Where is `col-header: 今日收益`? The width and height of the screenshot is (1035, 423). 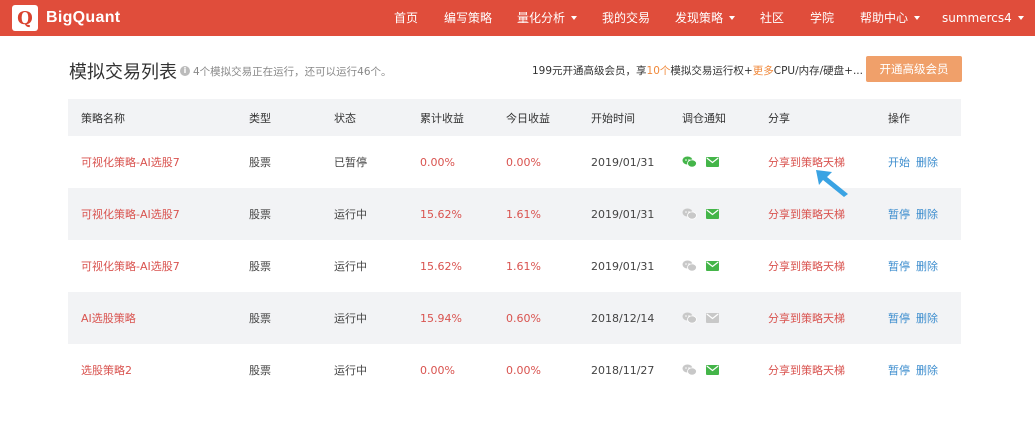 col-header: 今日收益 is located at coordinates (528, 118).